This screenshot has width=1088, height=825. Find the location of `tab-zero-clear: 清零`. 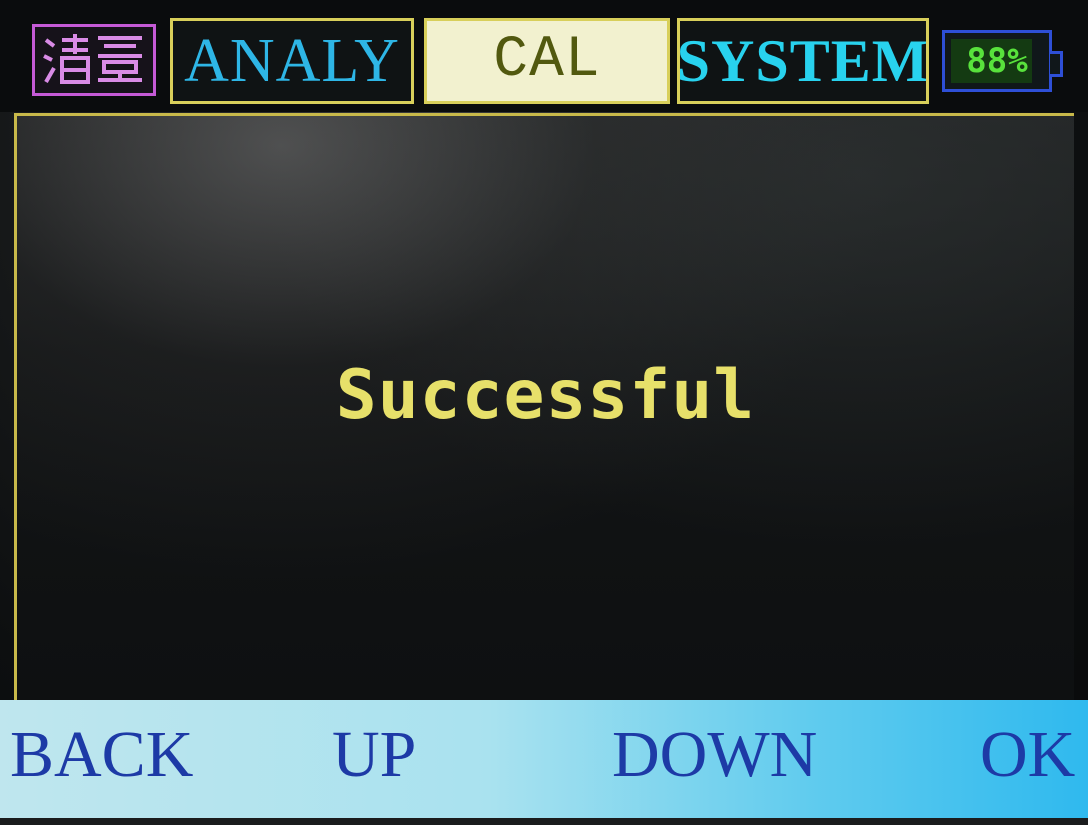

tab-zero-clear: 清零 is located at coordinates (94, 60).